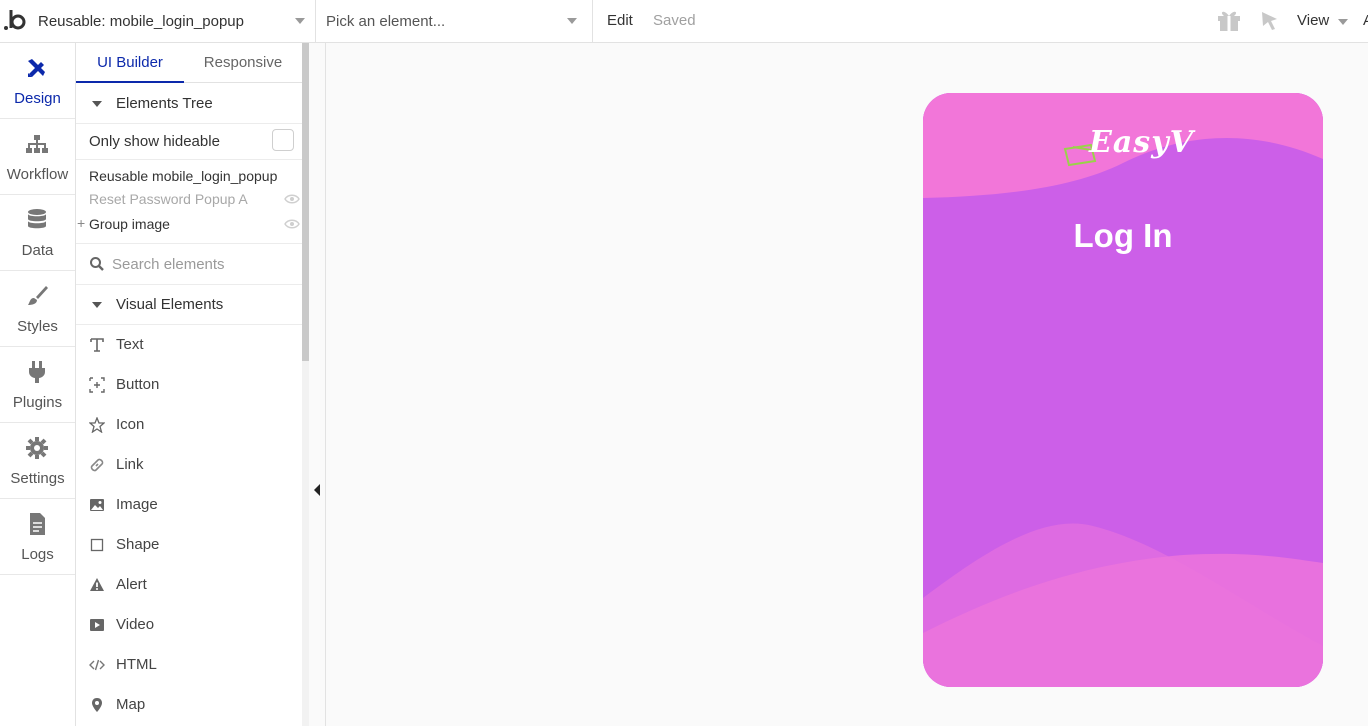 The width and height of the screenshot is (1368, 726). What do you see at coordinates (317, 490) in the screenshot?
I see `collapse-panel-arrow-icon` at bounding box center [317, 490].